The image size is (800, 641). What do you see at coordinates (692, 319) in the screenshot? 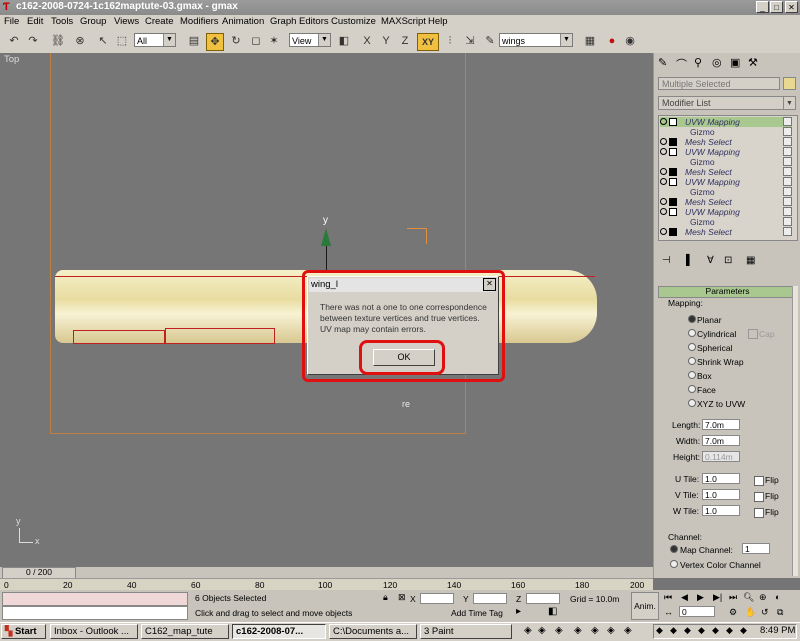
I see `radio-planar` at bounding box center [692, 319].